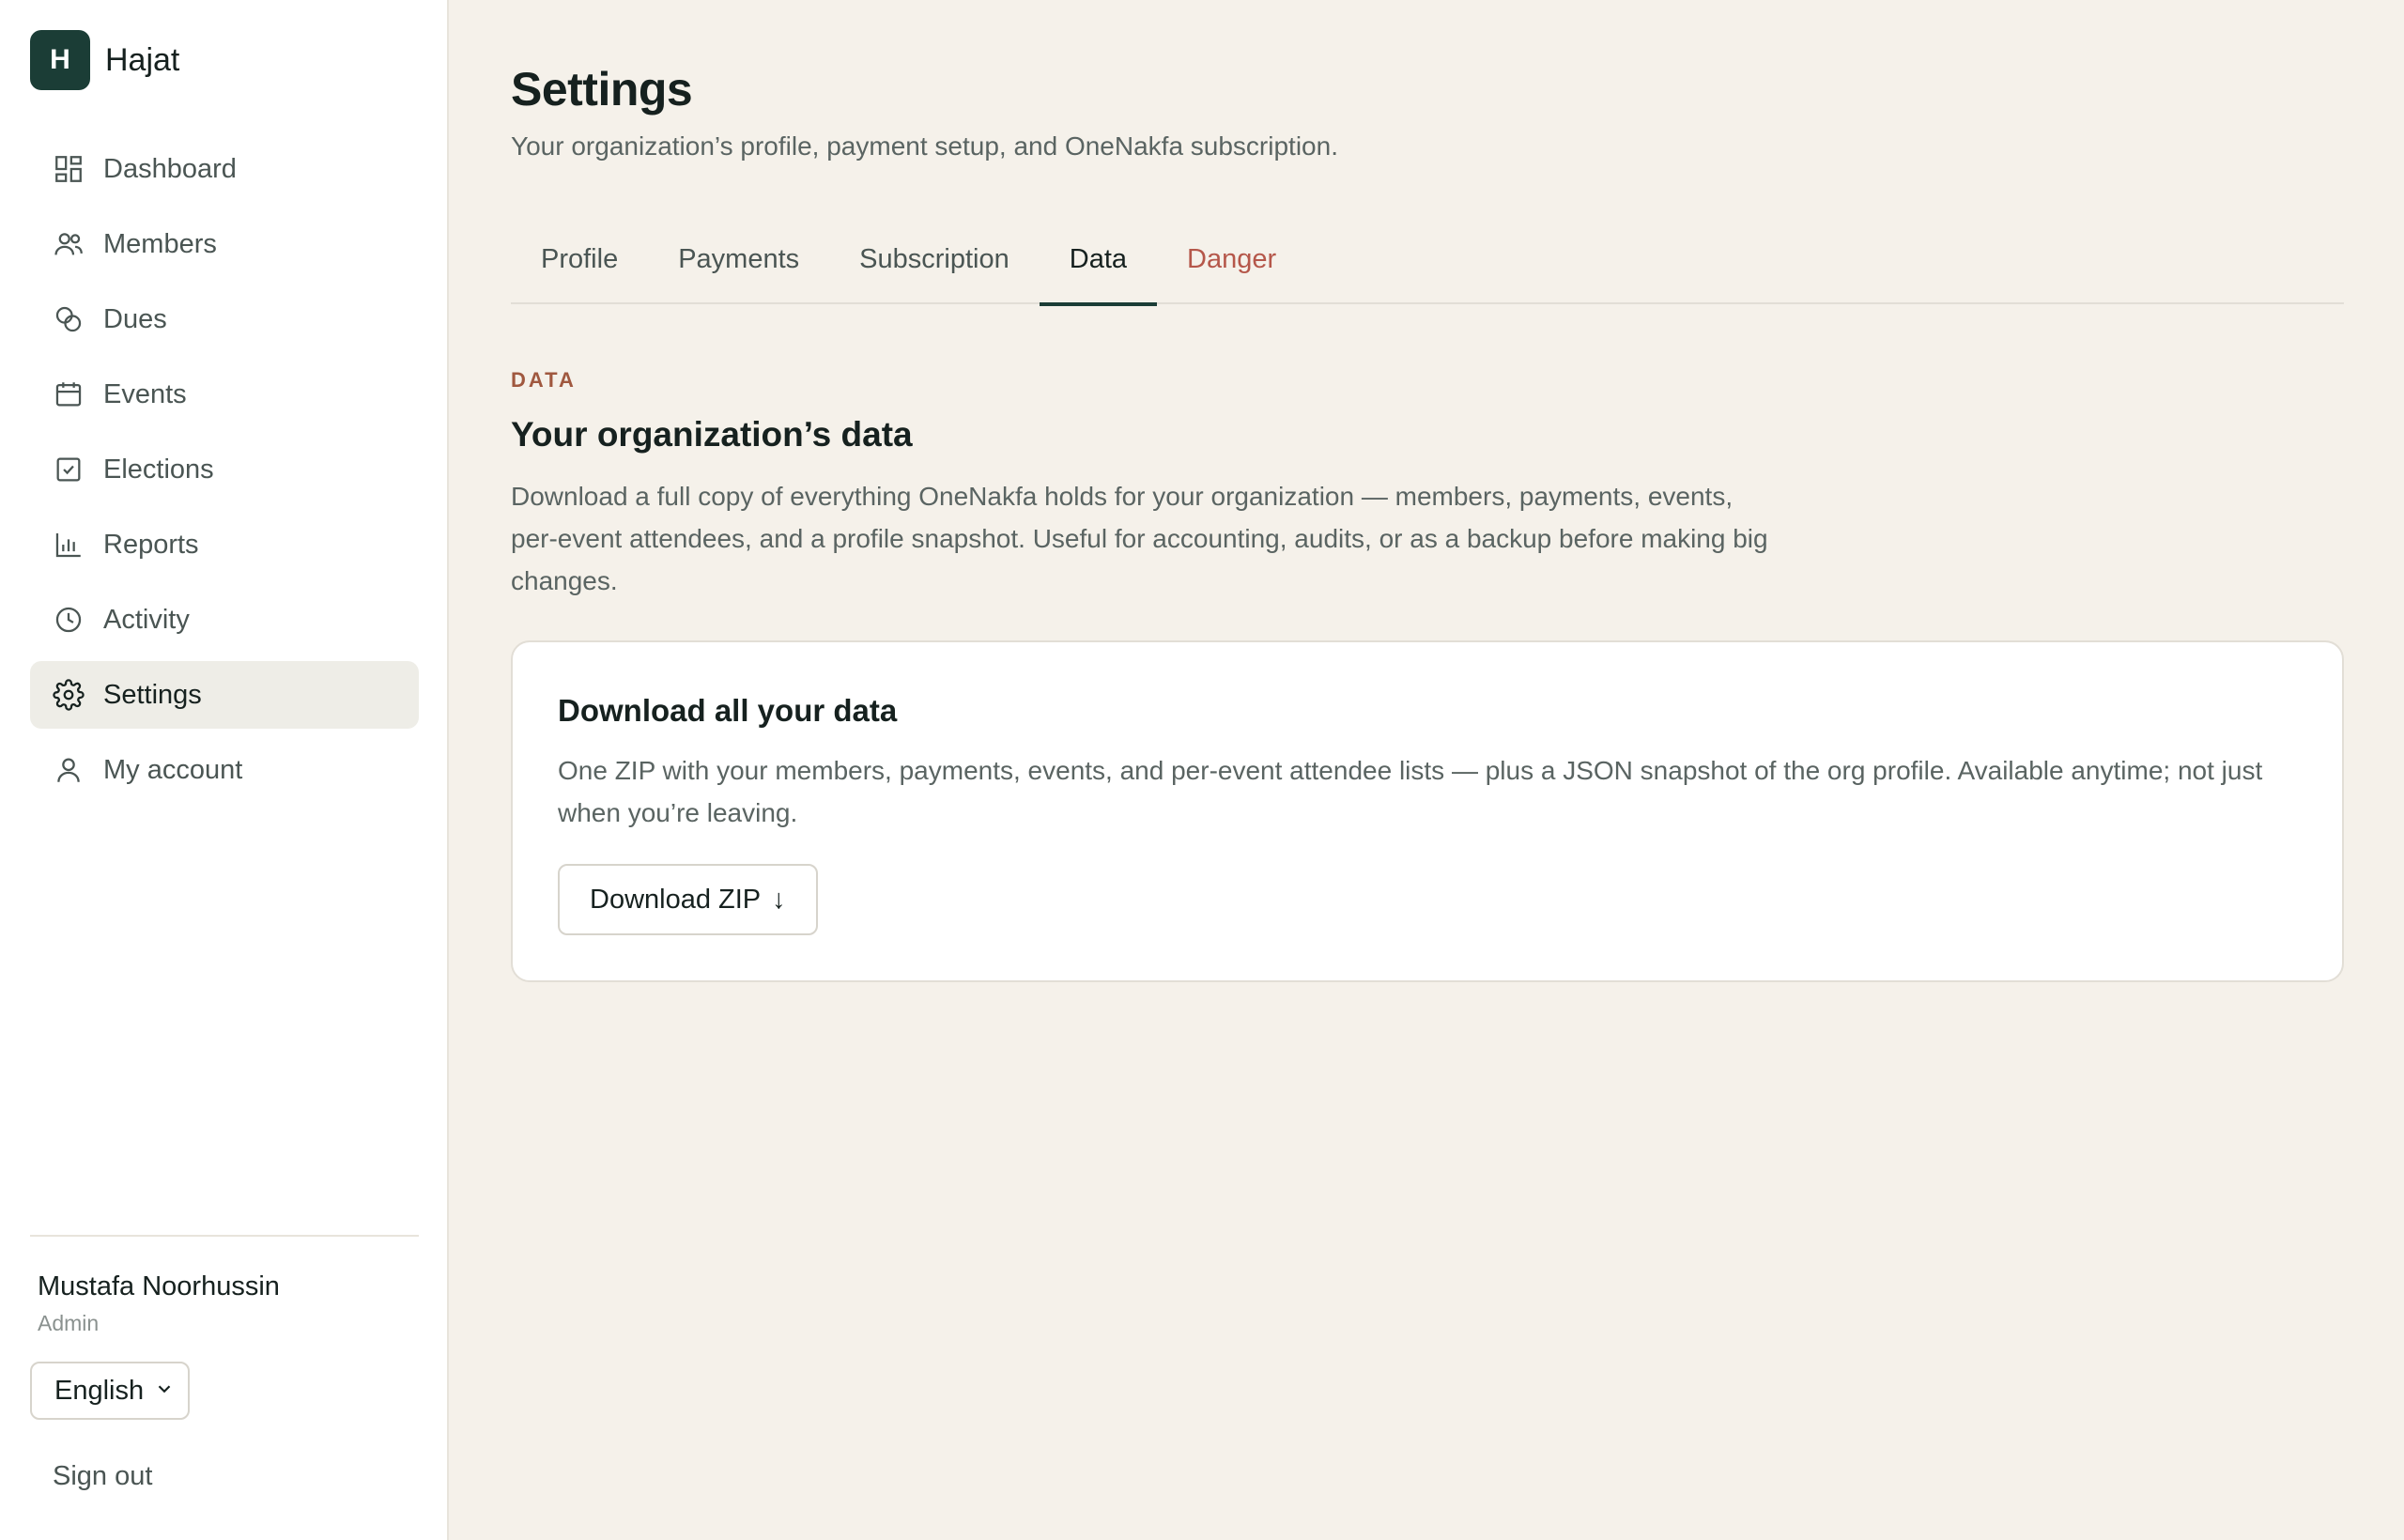  Describe the element at coordinates (104, 60) in the screenshot. I see `brand: H Hajat` at that location.